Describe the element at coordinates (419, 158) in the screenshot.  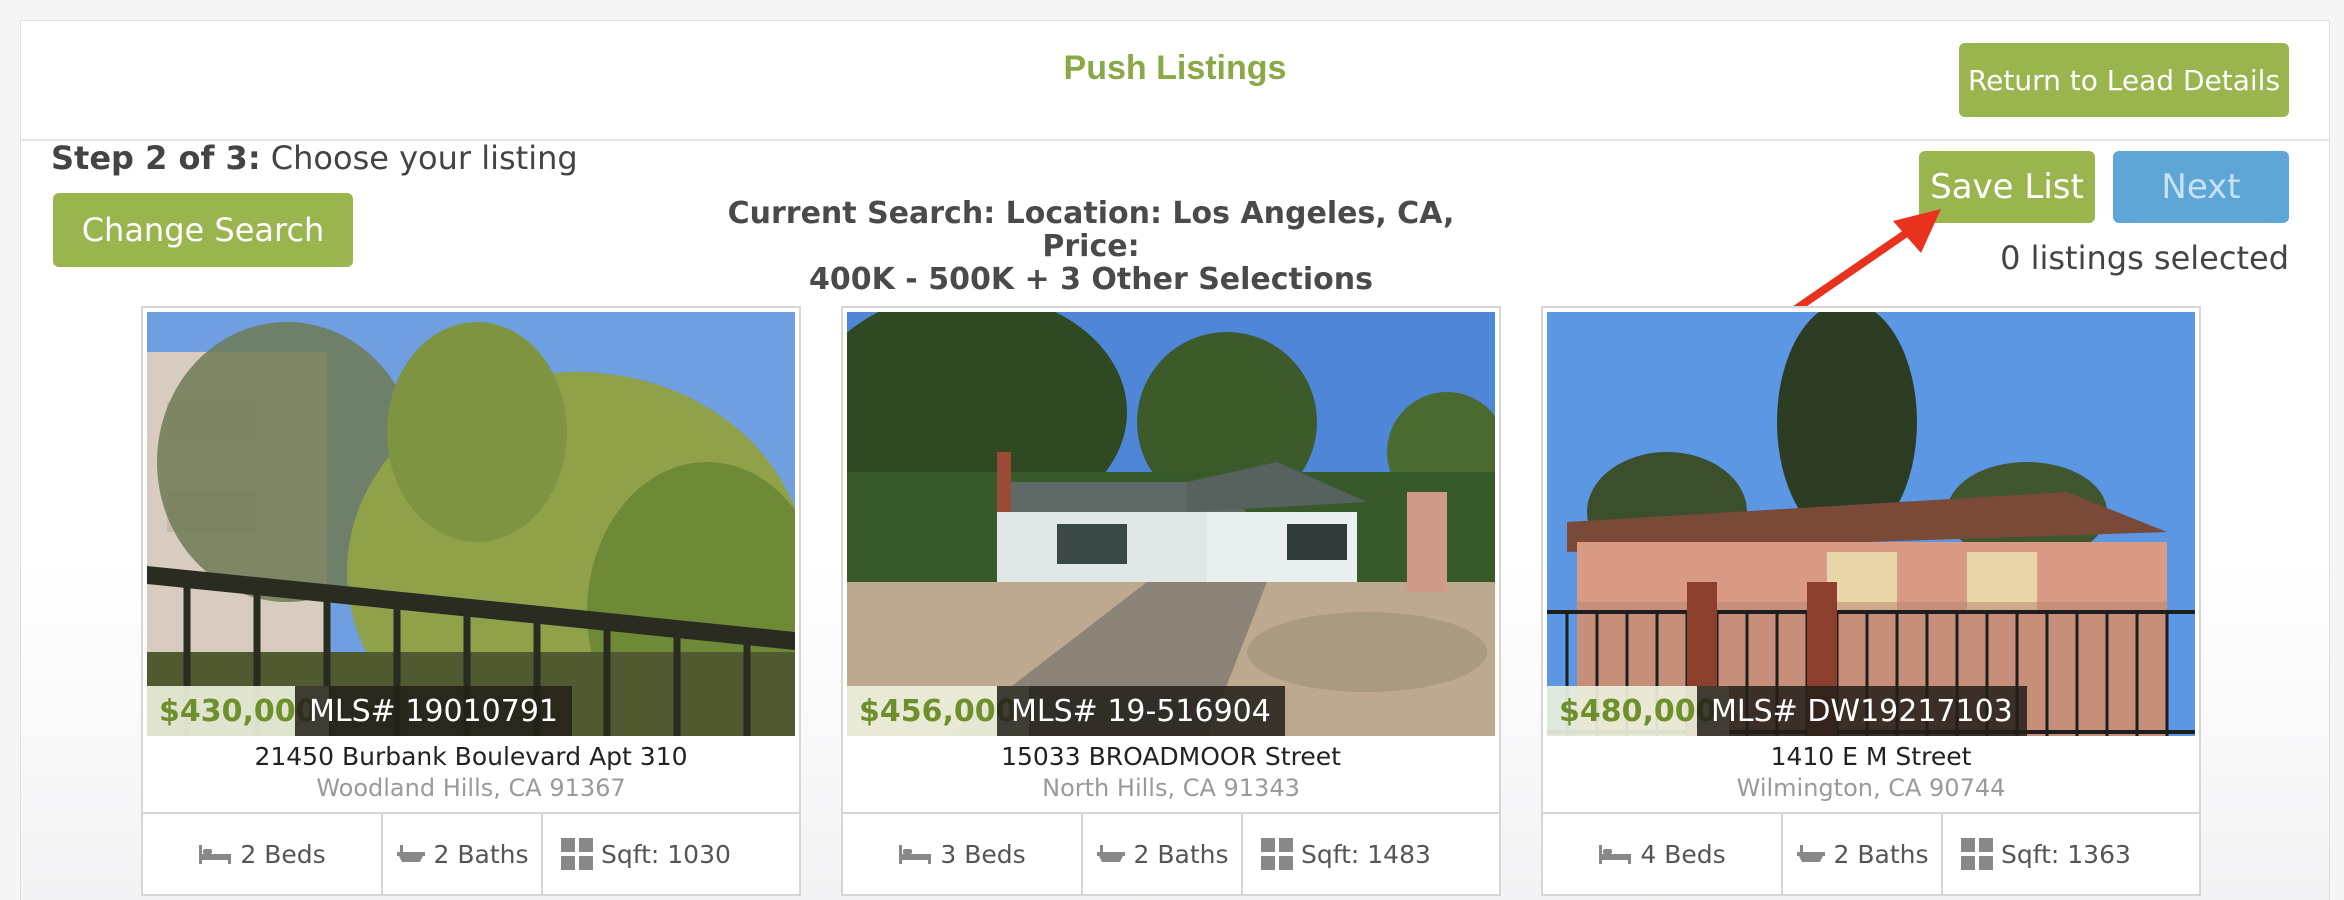
I see `step-text: Choose your listing` at that location.